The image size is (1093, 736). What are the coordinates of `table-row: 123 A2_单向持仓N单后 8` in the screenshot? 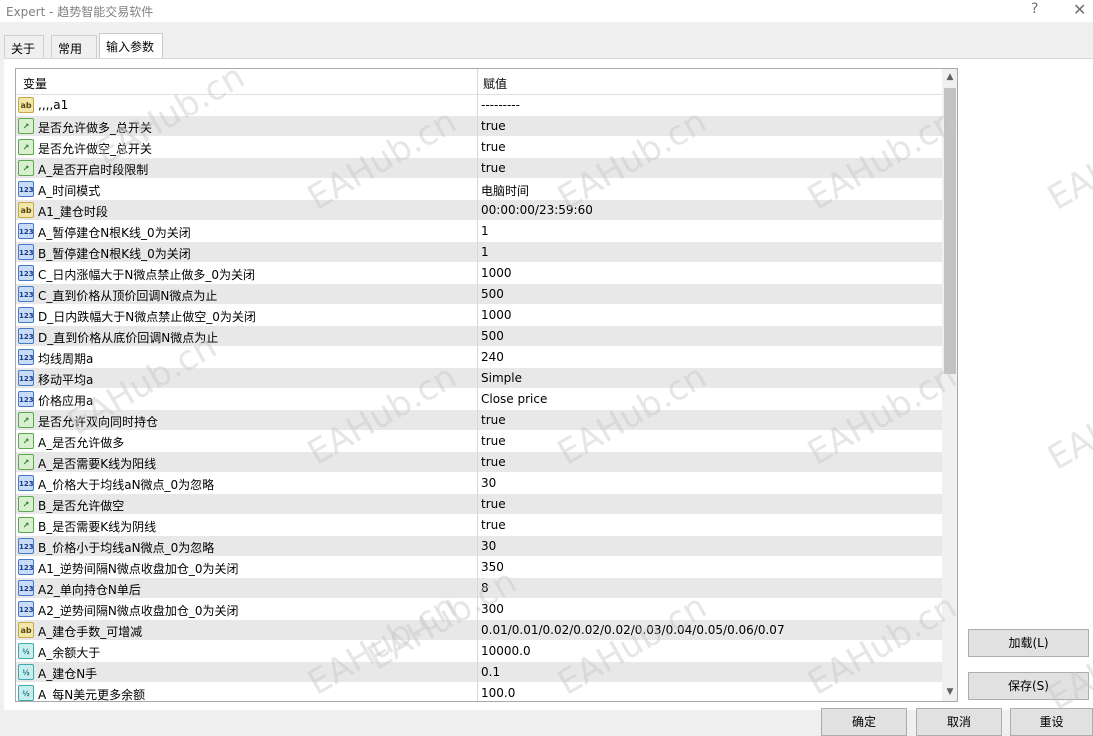 It's located at (479, 588).